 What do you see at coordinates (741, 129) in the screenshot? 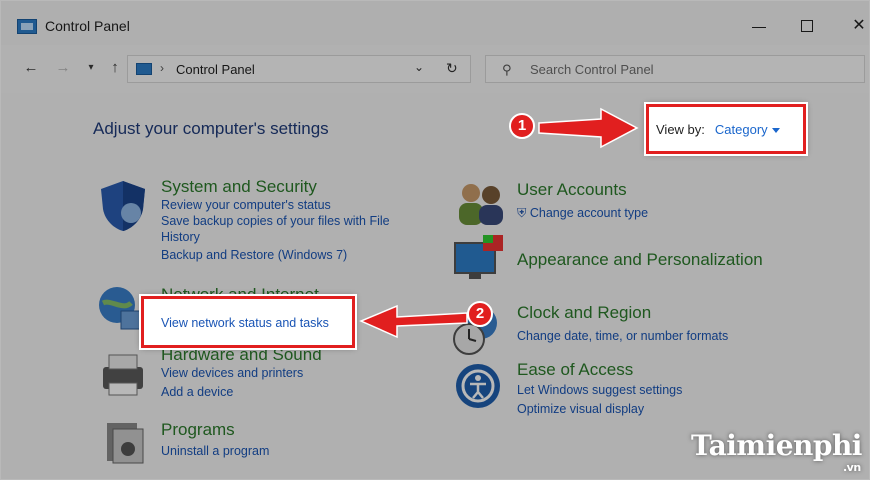
I see `view-by-value: Category` at bounding box center [741, 129].